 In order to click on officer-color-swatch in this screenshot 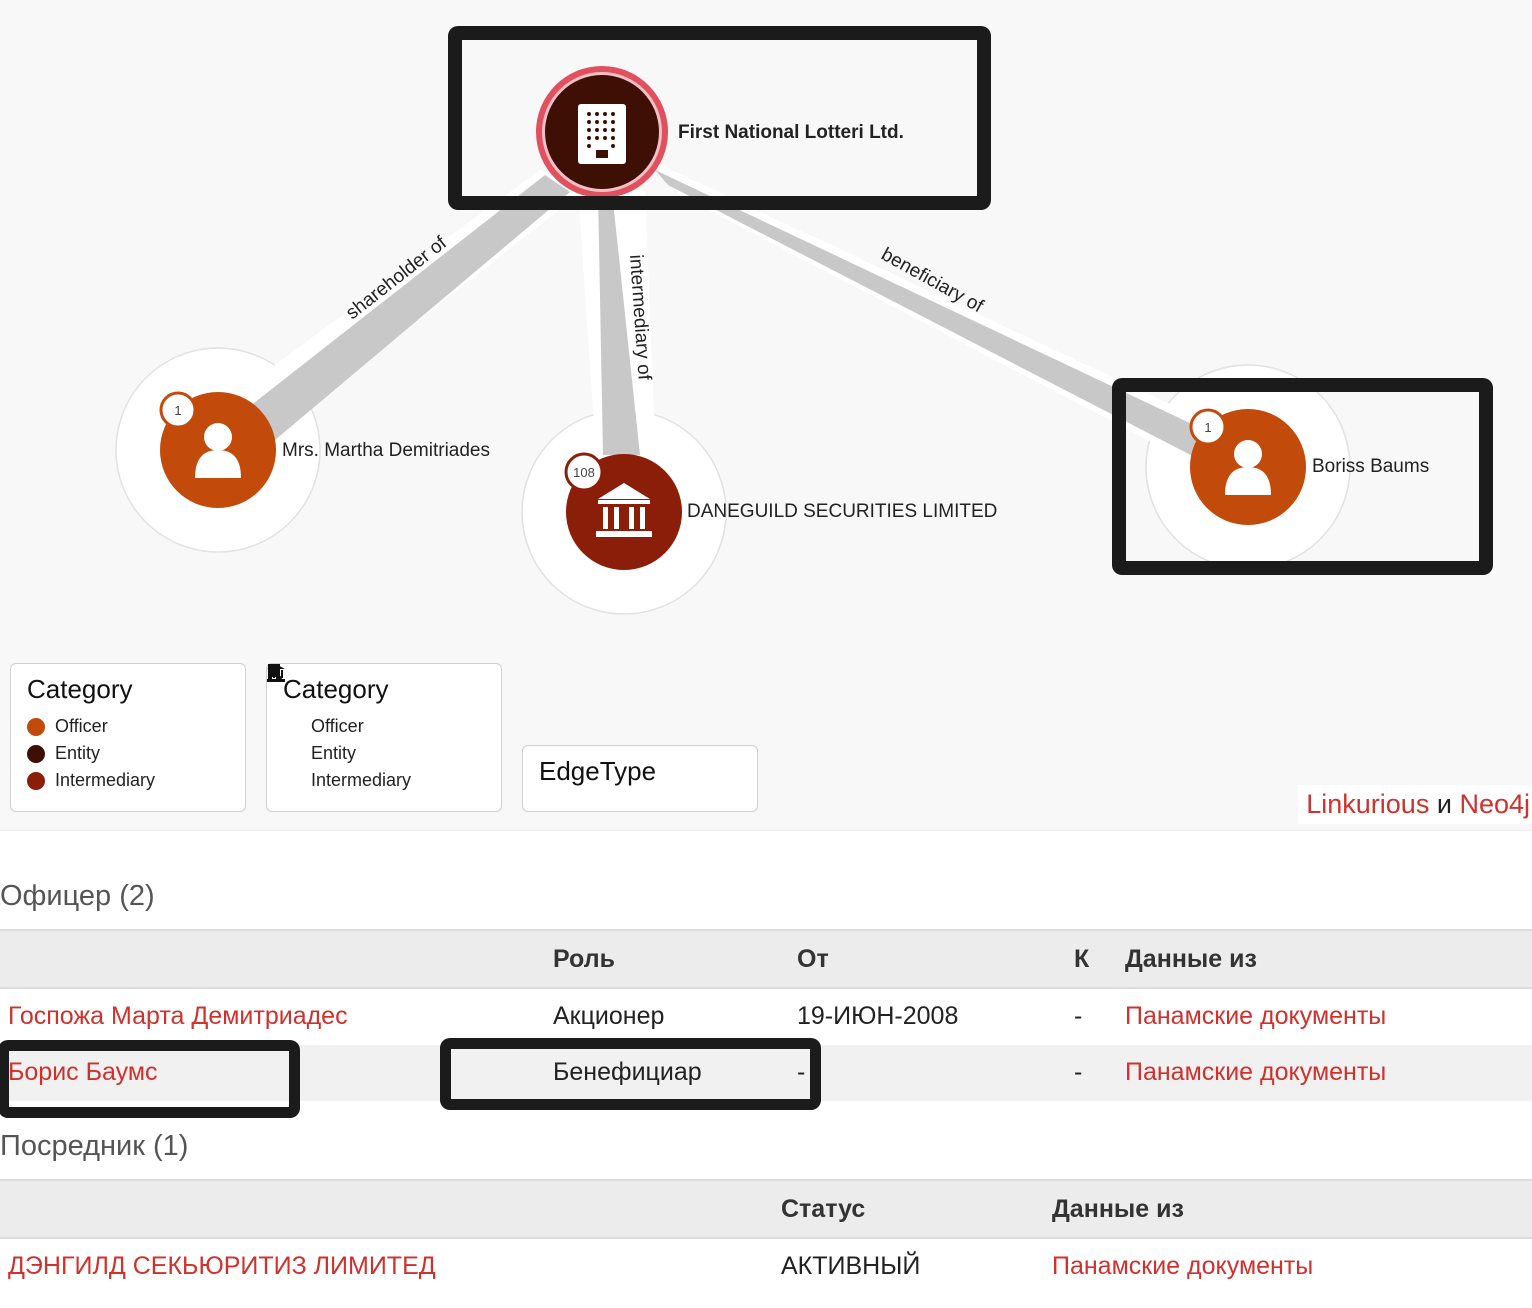, I will do `click(36, 726)`.